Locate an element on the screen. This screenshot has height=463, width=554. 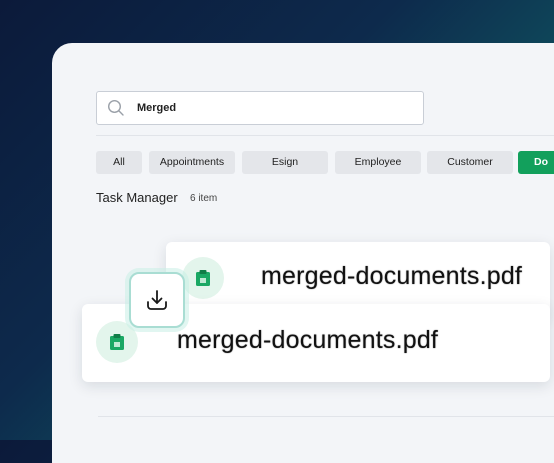
section-title: Task Manager is located at coordinates (137, 197).